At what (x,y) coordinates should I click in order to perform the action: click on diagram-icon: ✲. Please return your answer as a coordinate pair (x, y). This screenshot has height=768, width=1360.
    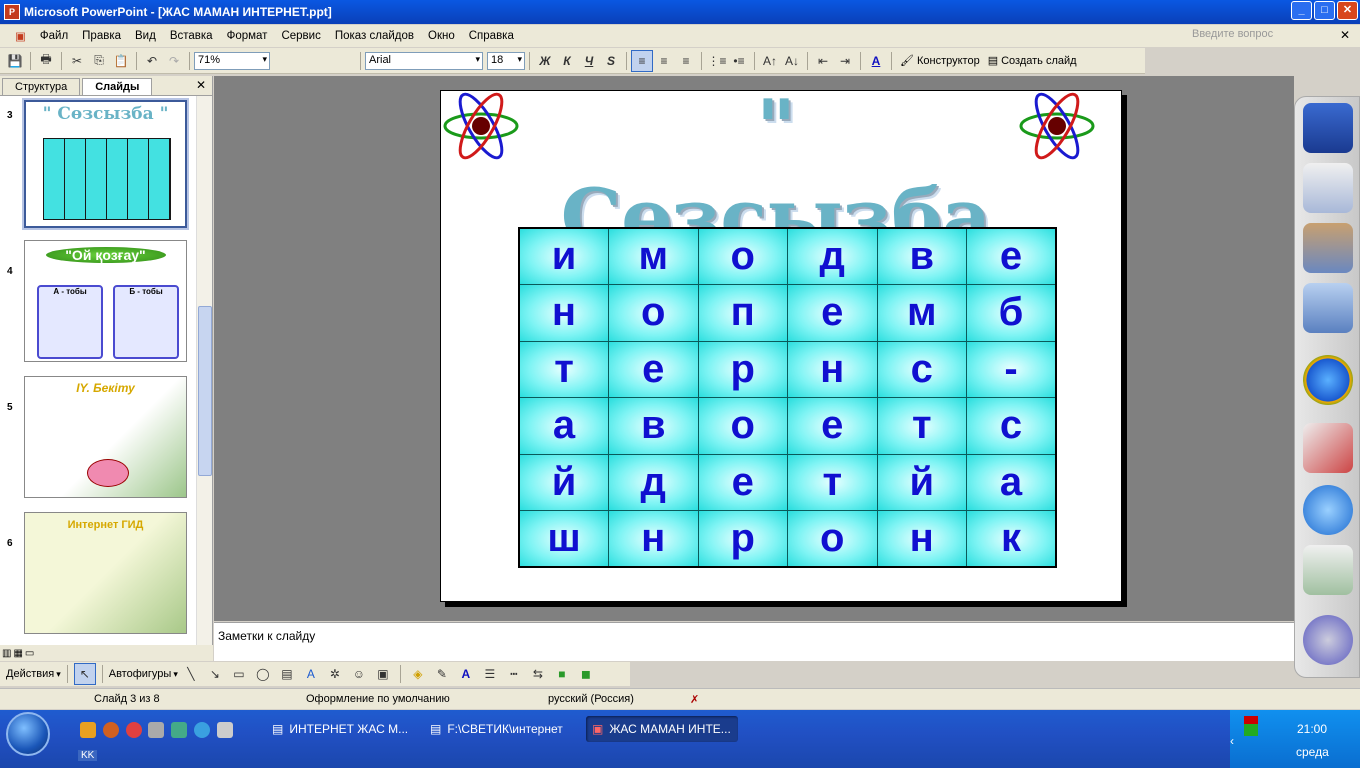
    Looking at the image, I should click on (335, 674).